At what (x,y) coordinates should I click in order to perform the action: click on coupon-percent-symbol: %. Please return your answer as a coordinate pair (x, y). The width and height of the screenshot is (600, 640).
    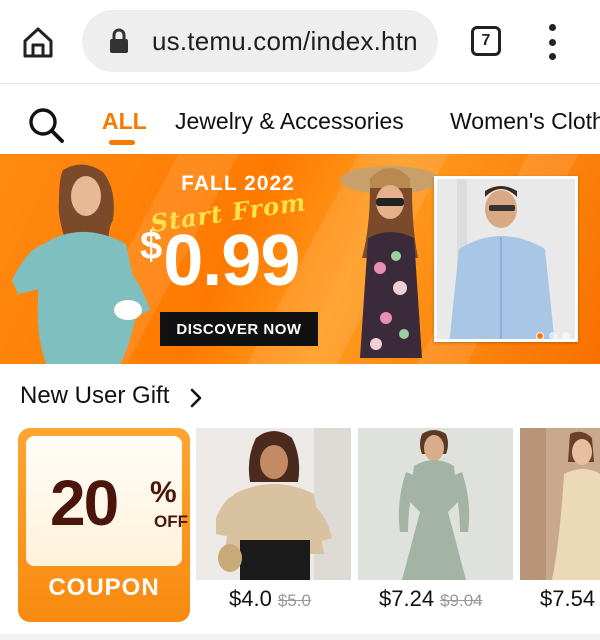
    Looking at the image, I should click on (163, 492).